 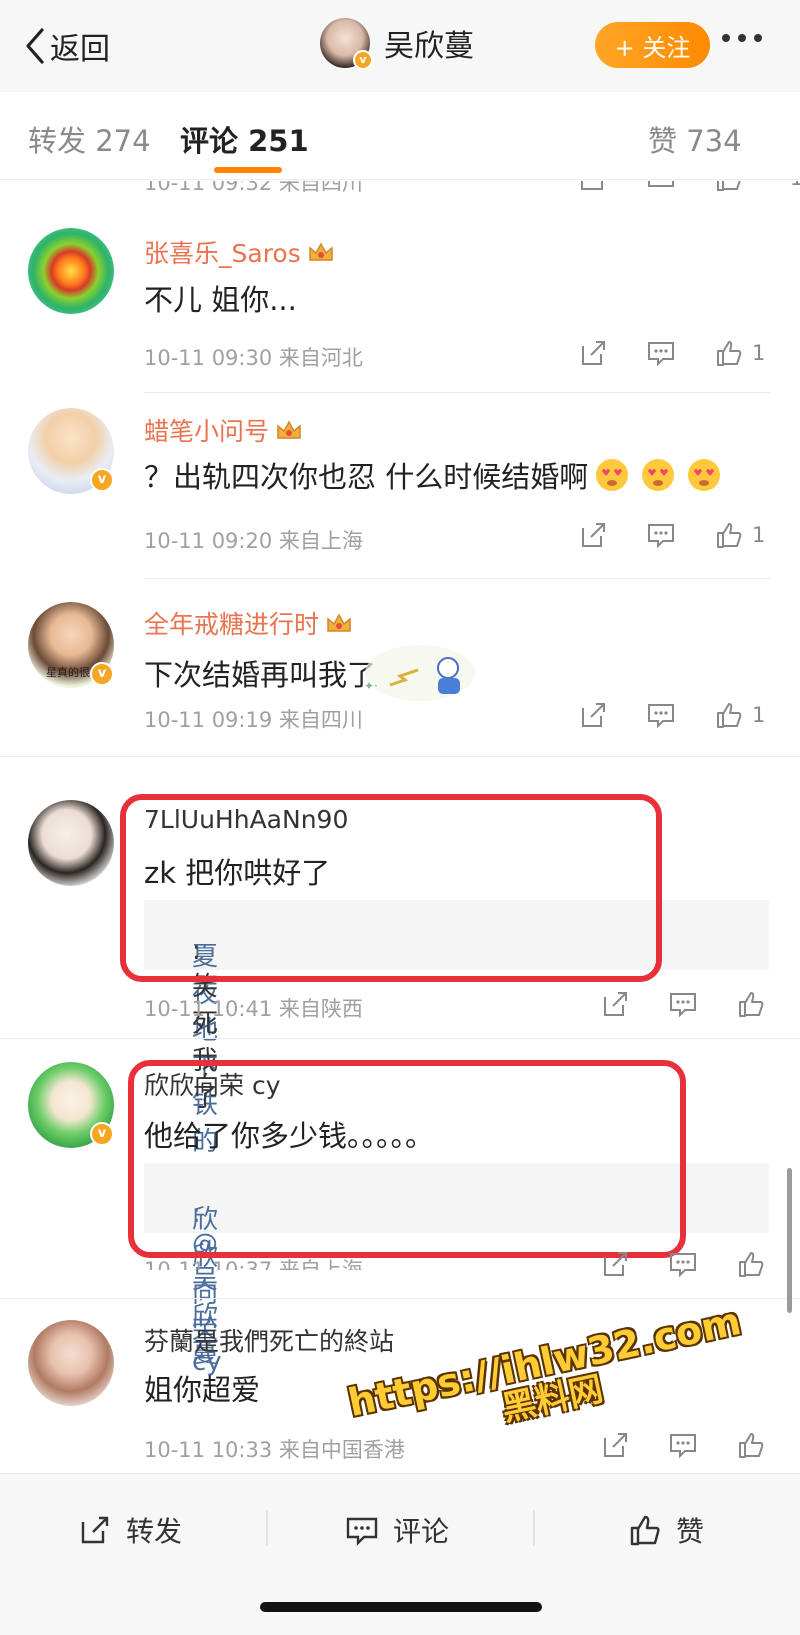 I want to click on avatar-caption: 星真的很, so click(x=68, y=672).